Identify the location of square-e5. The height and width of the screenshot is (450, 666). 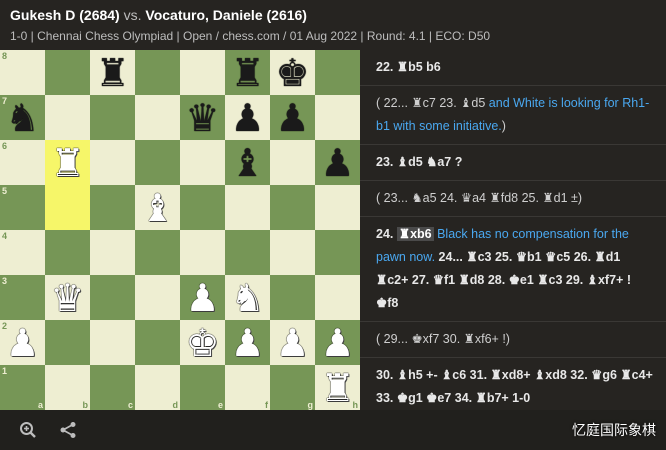
(202, 207).